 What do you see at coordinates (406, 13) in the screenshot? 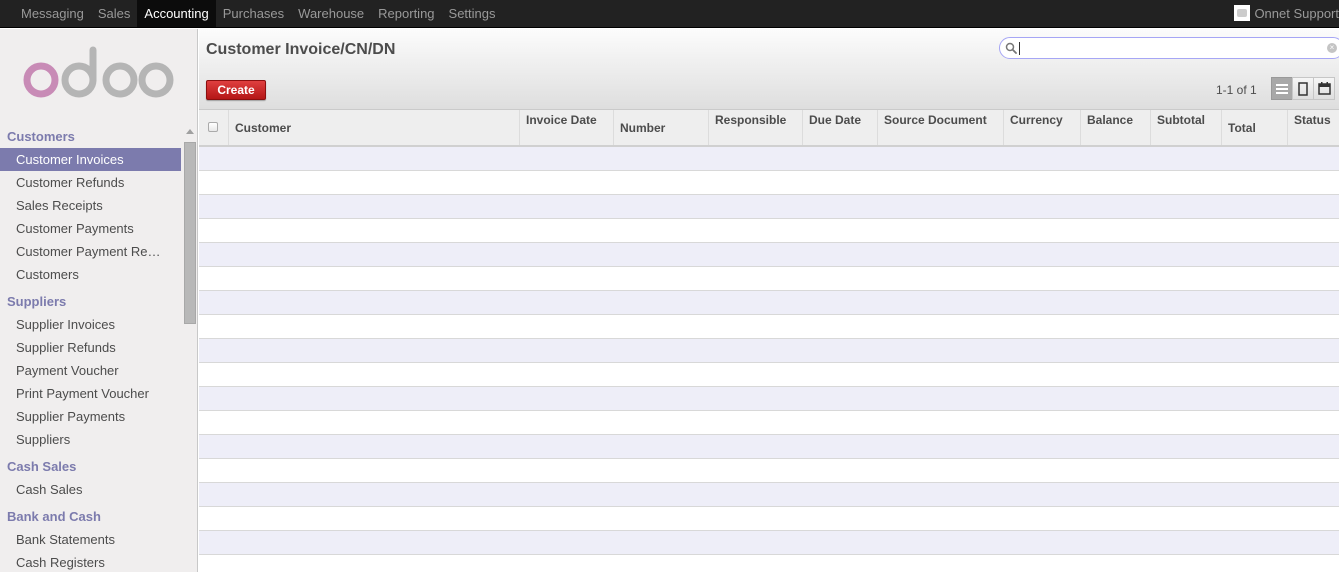
I see `top-menu-reporting: Reporting` at bounding box center [406, 13].